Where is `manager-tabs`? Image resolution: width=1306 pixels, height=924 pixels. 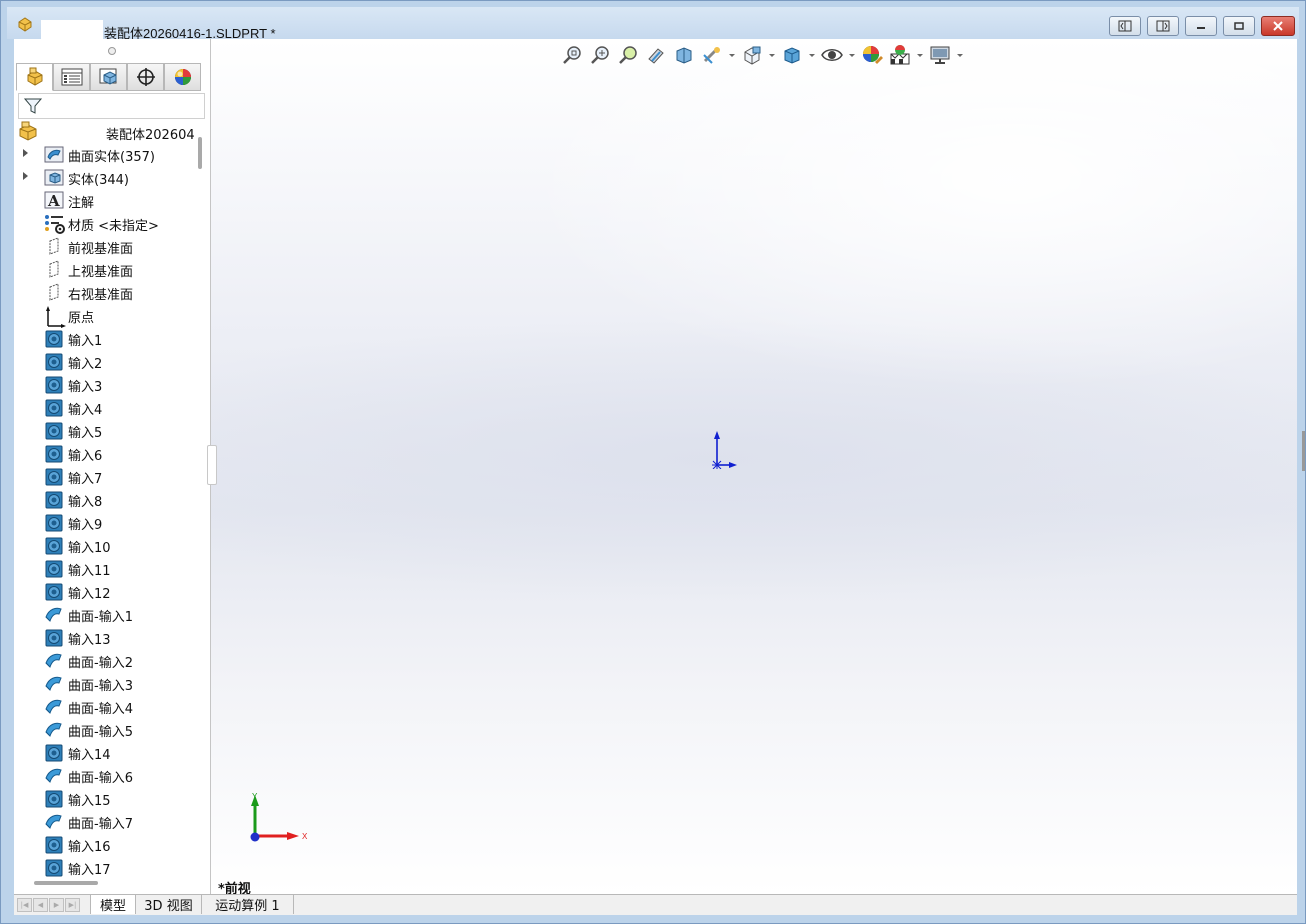
manager-tabs is located at coordinates (111, 78).